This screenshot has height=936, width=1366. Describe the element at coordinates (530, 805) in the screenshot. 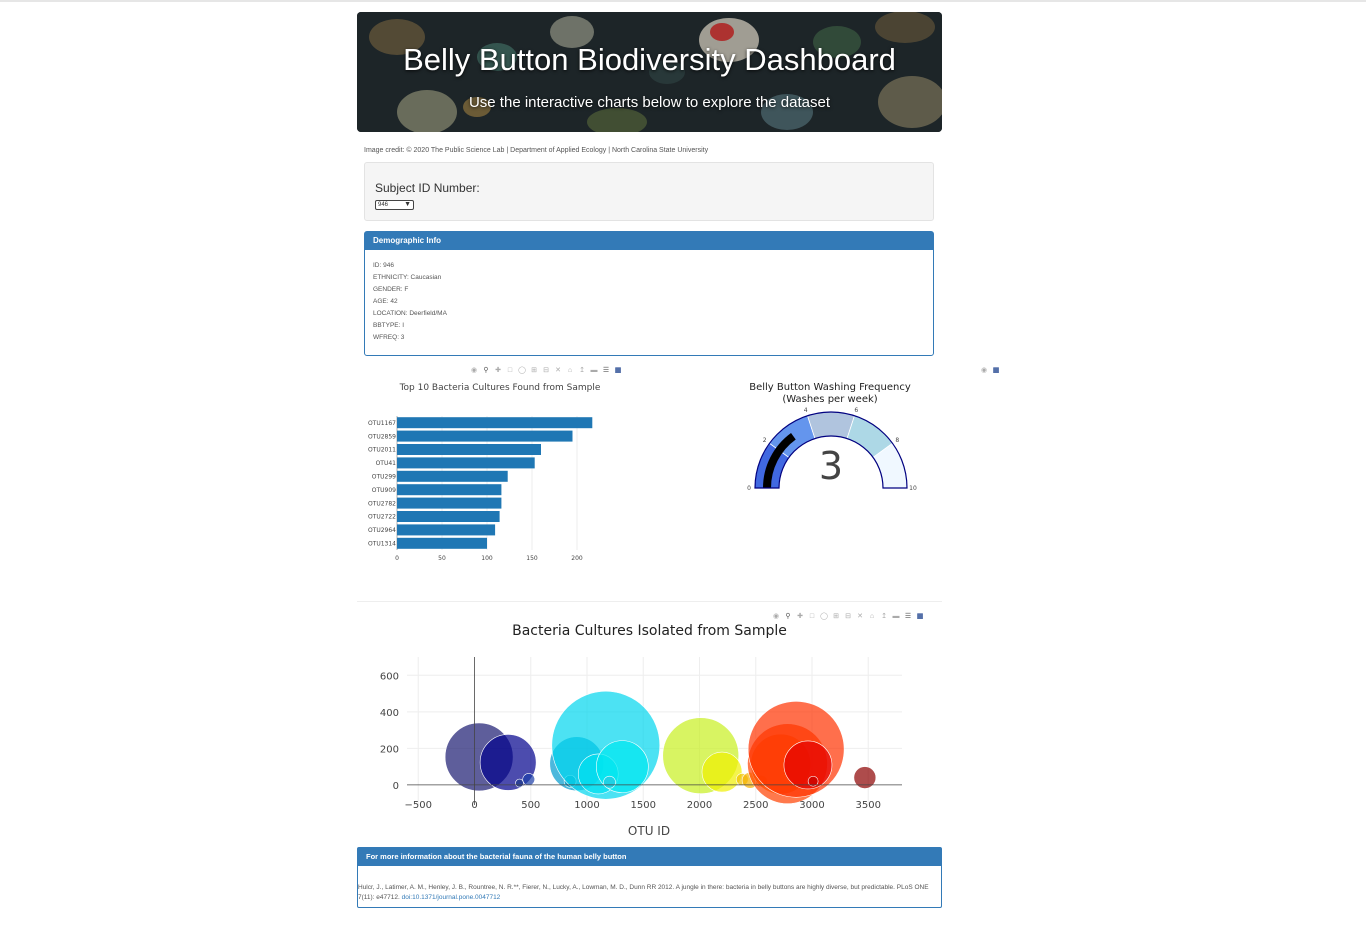

I see `bubble-x-tick-label: 500` at that location.